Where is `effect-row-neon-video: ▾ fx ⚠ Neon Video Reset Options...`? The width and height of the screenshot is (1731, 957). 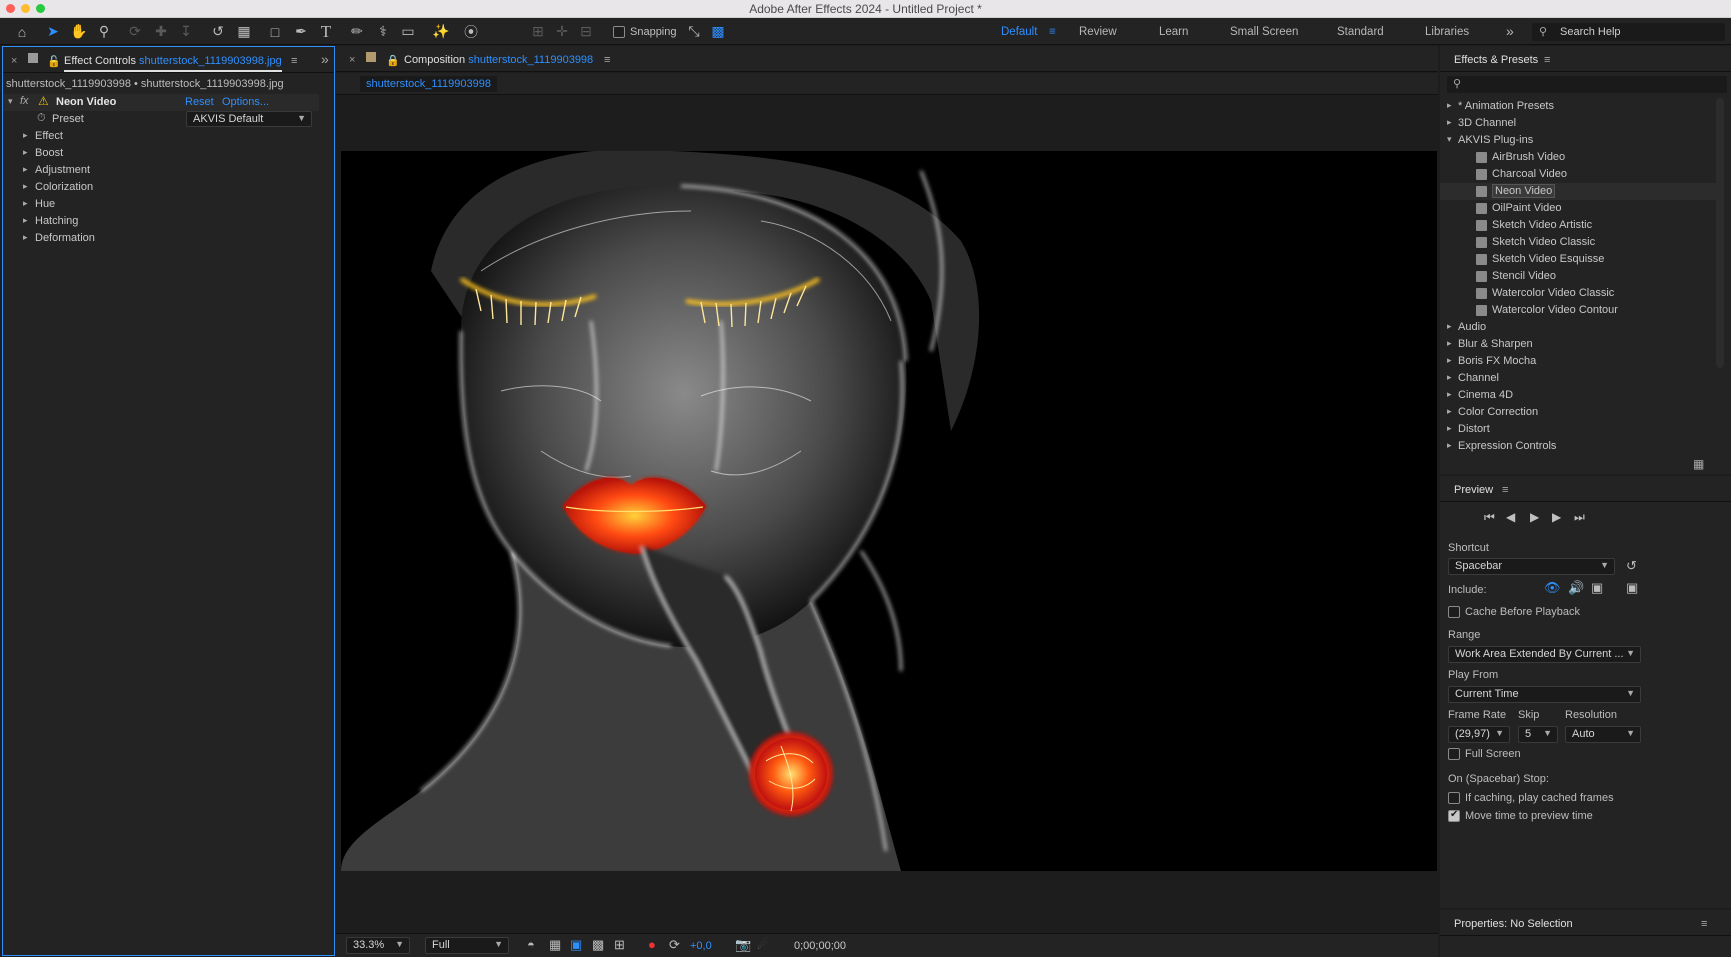
effect-row-neon-video: ▾ fx ⚠ Neon Video Reset Options... is located at coordinates (161, 102).